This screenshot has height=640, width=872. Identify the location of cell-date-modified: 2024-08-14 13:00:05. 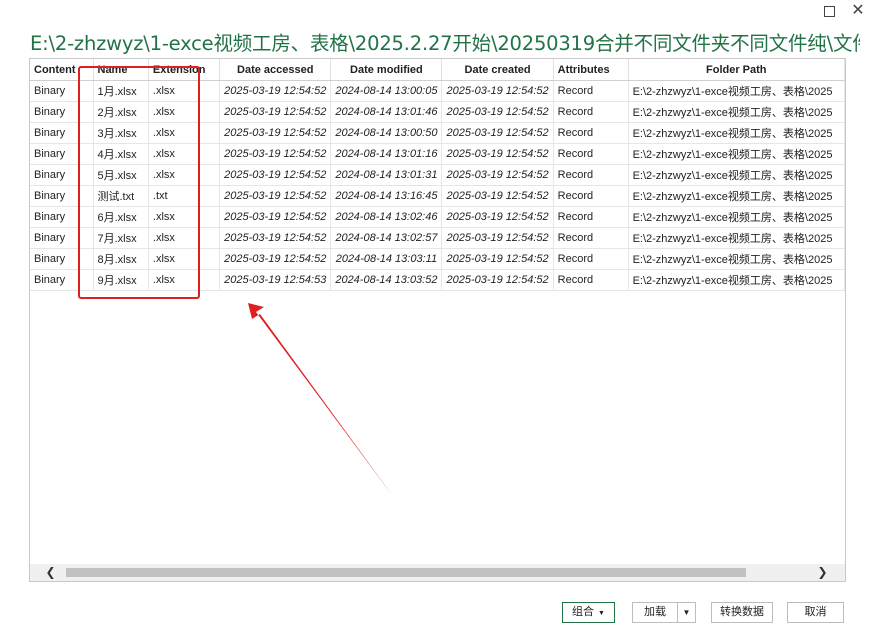
(386, 91).